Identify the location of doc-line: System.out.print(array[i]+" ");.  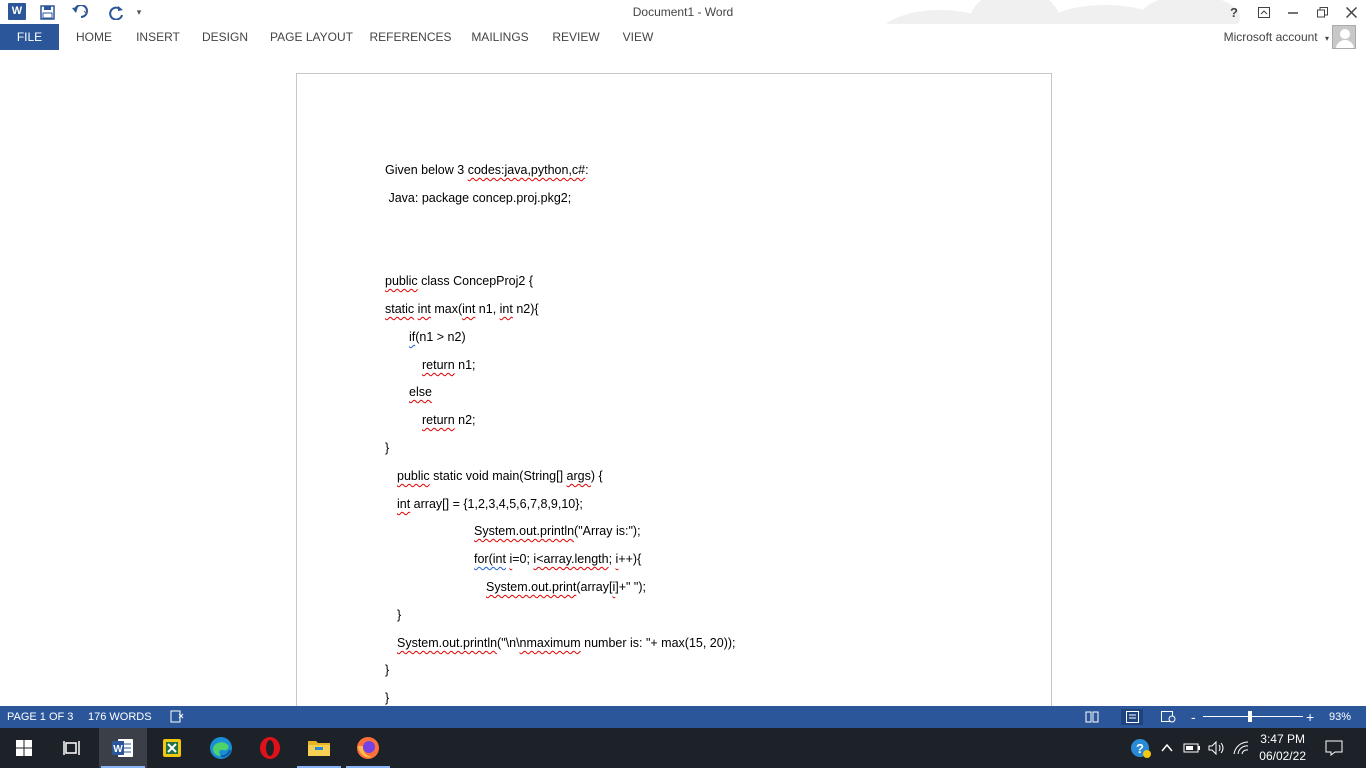
(566, 587).